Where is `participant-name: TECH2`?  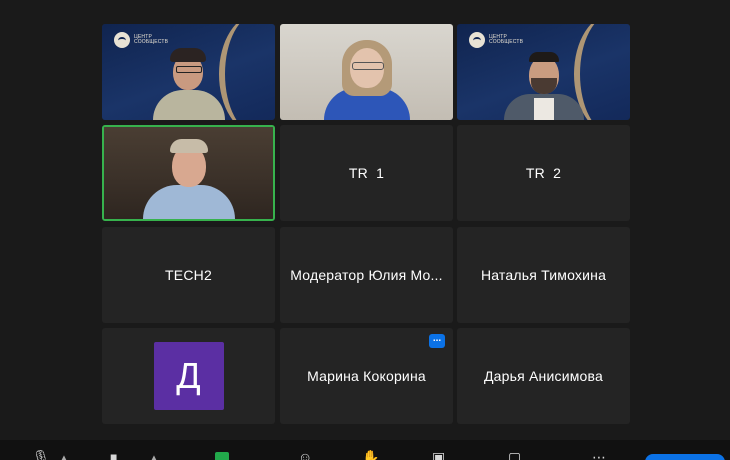
participant-name: TECH2 is located at coordinates (188, 275).